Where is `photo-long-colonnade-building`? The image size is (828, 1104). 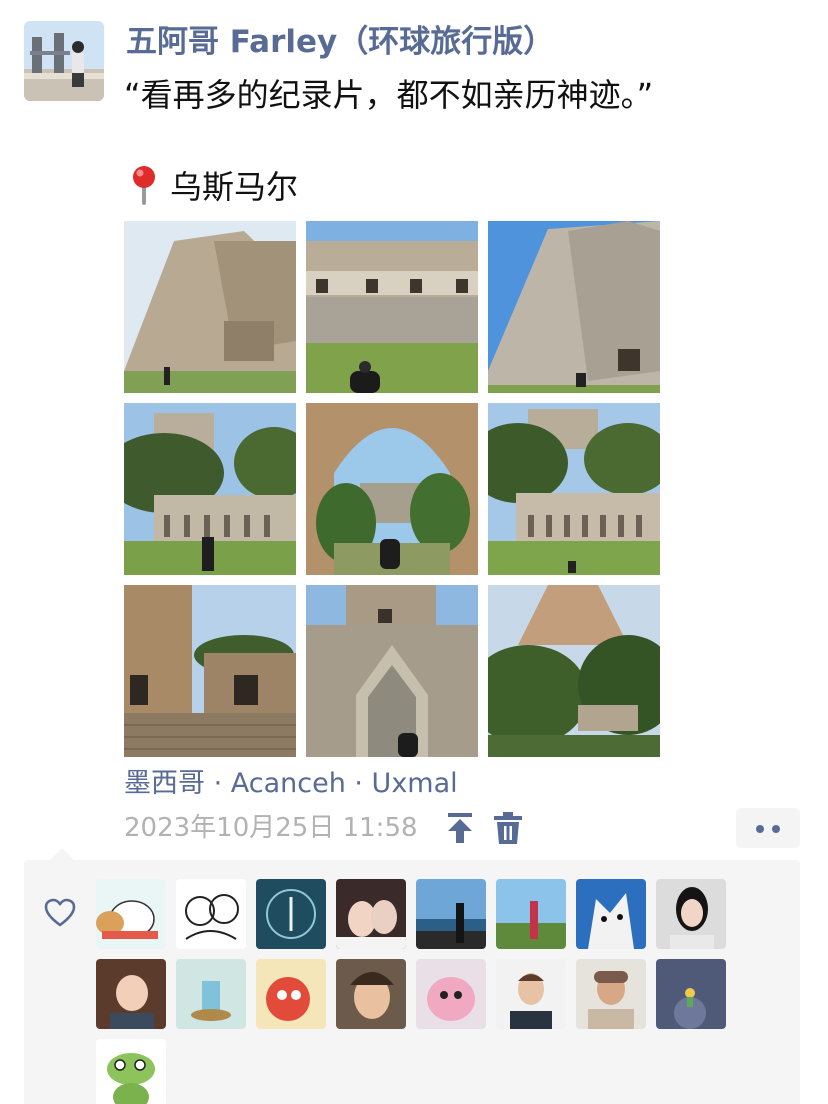
photo-long-colonnade-building is located at coordinates (210, 489).